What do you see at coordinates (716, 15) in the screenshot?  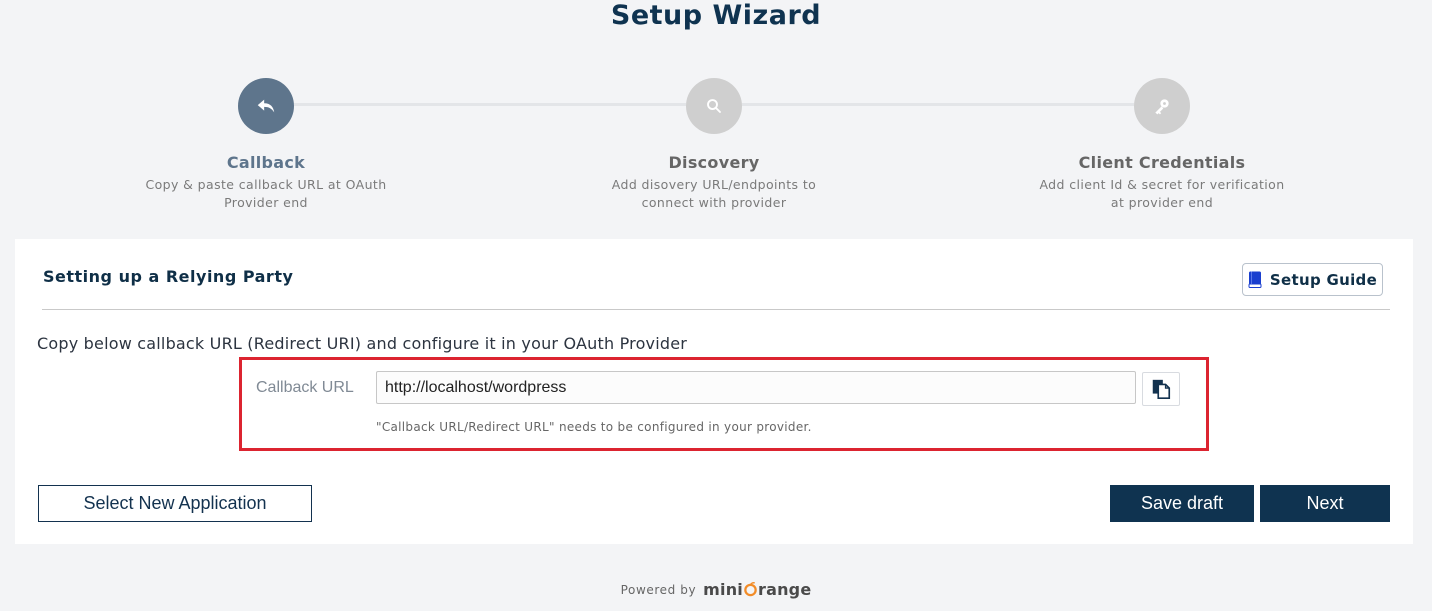 I see `page-title: Setup Wizard` at bounding box center [716, 15].